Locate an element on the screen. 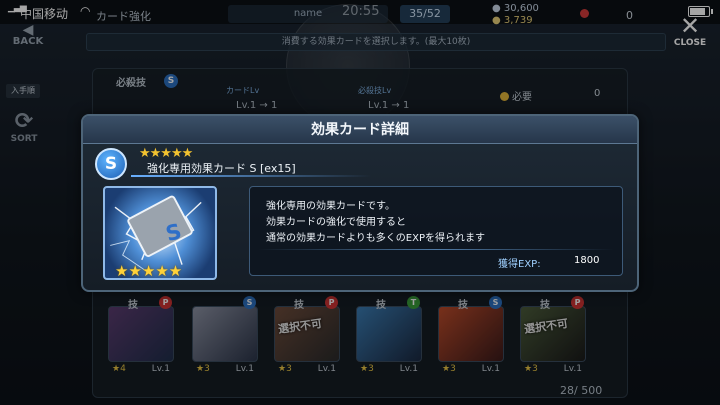 The width and height of the screenshot is (720, 405). dialog-title: 効果カード詳細 is located at coordinates (360, 130).